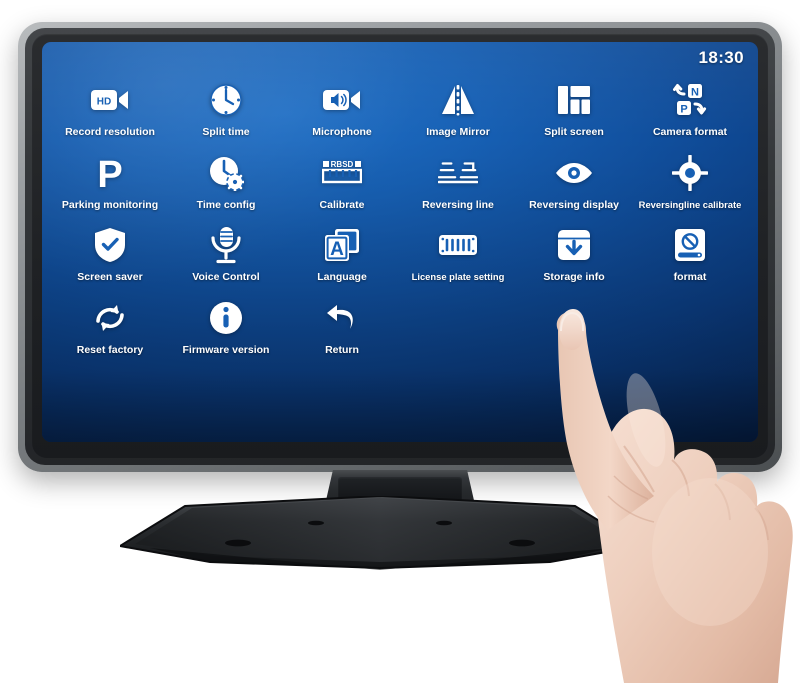  Describe the element at coordinates (226, 318) in the screenshot. I see `info-circle-icon` at that location.